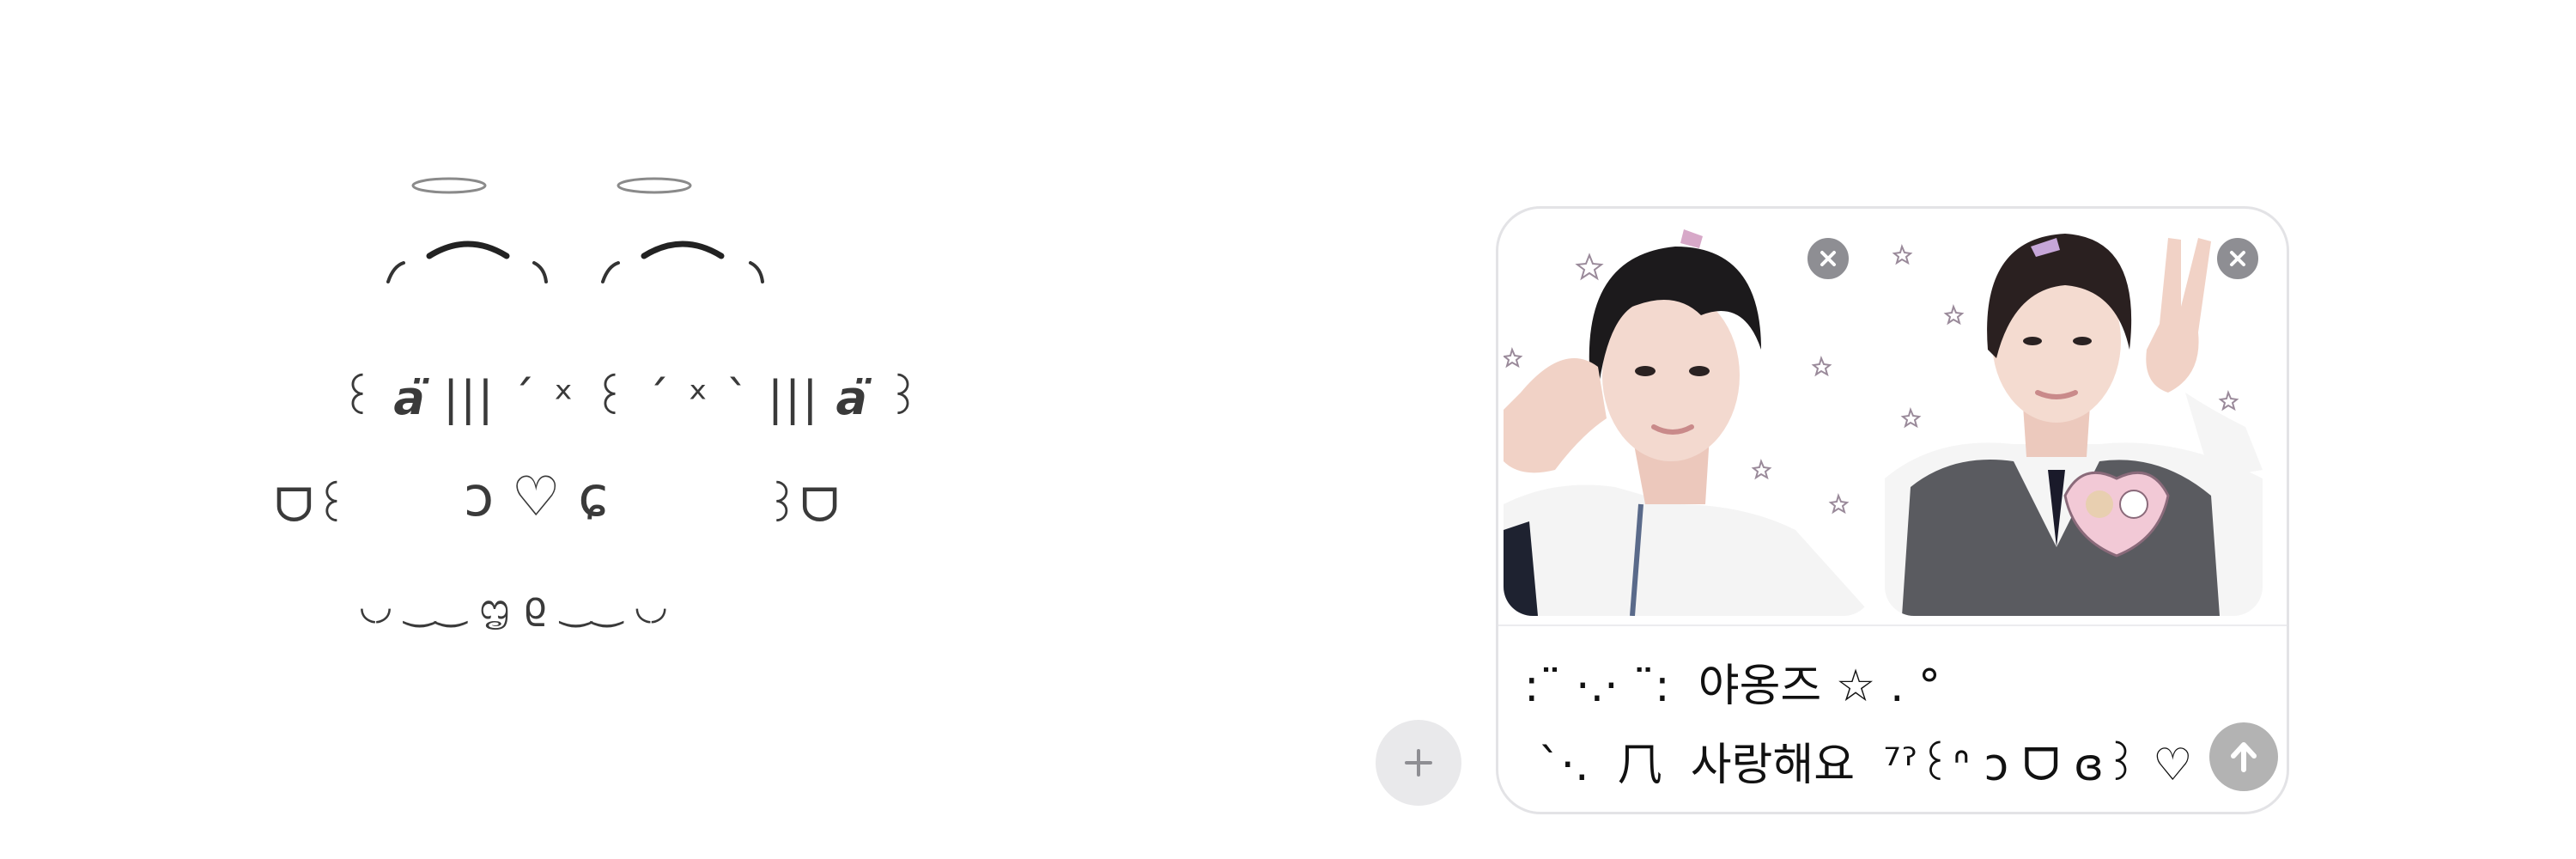  What do you see at coordinates (631, 398) in the screenshot?
I see `kaomoji-eyes: ꒰ 𝙖̈ ||| ´ ˣ ꒰ ´ ˣ ` ||| 𝙖̈ ꒱` at bounding box center [631, 398].